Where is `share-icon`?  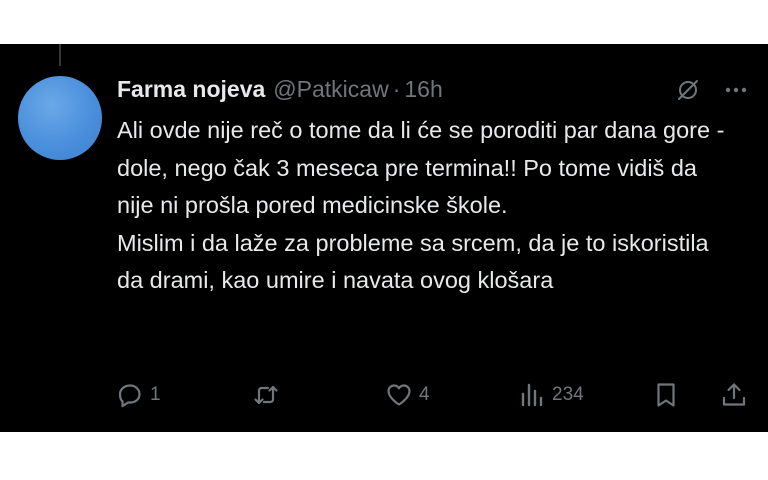 share-icon is located at coordinates (734, 394).